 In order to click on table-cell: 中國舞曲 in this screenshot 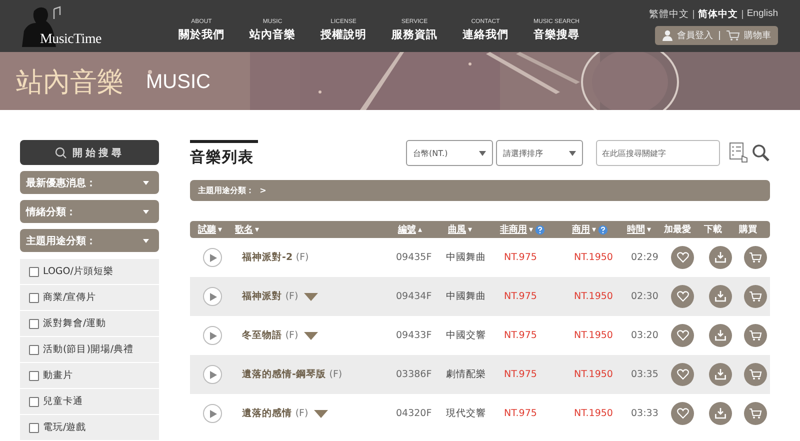, I will do `click(466, 296)`.